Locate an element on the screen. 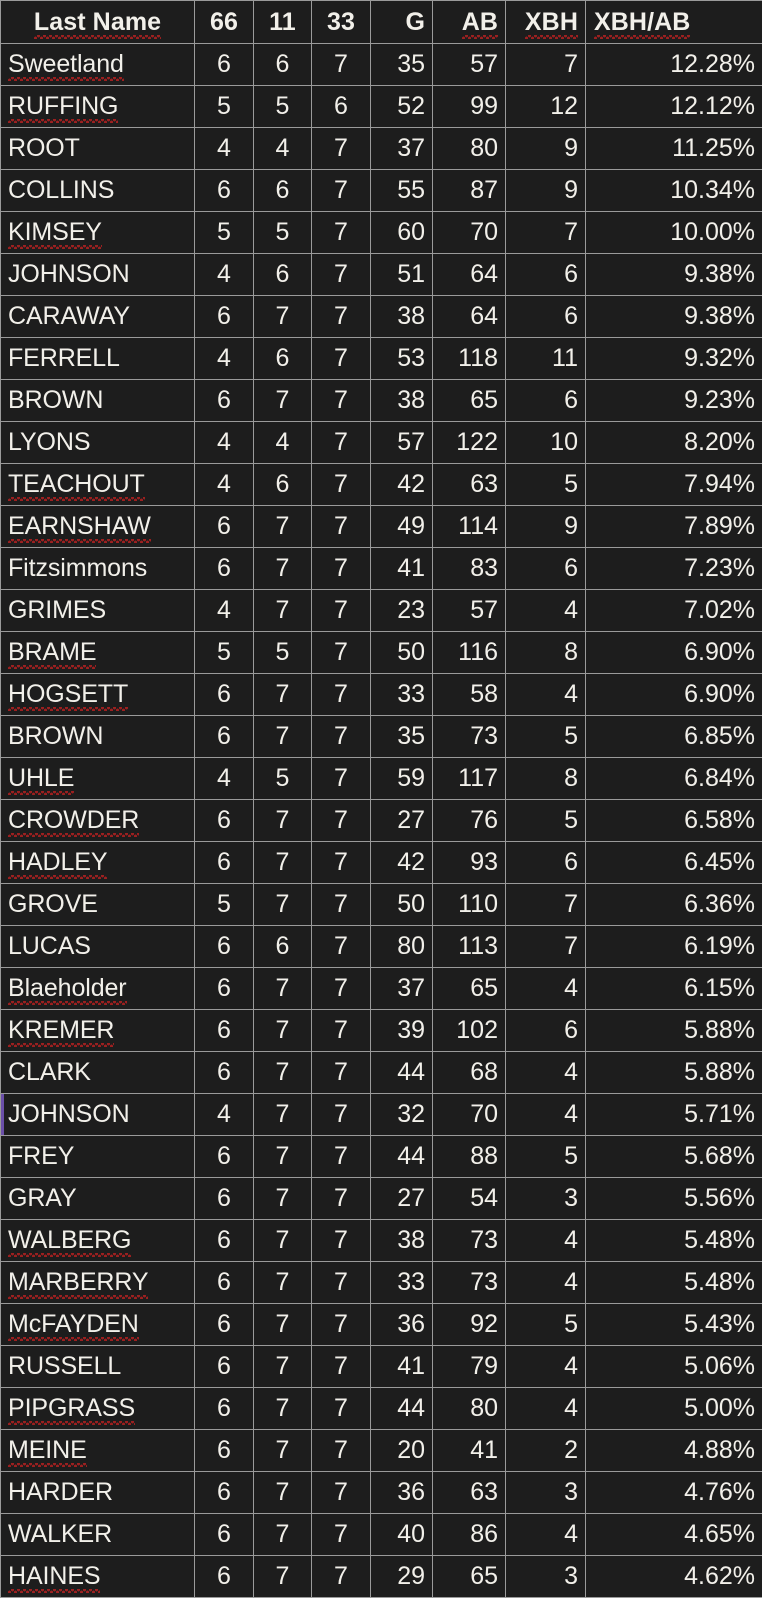  cell-xbh-ab: 5.88% is located at coordinates (674, 1031).